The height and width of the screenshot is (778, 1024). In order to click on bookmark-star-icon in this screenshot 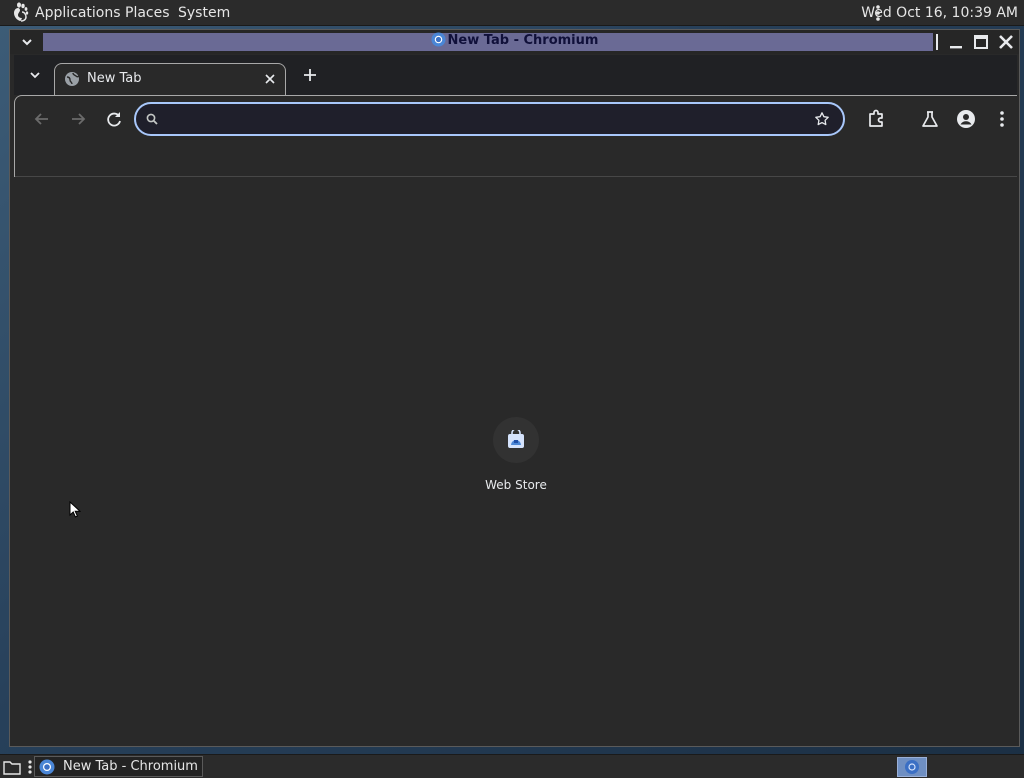, I will do `click(822, 119)`.